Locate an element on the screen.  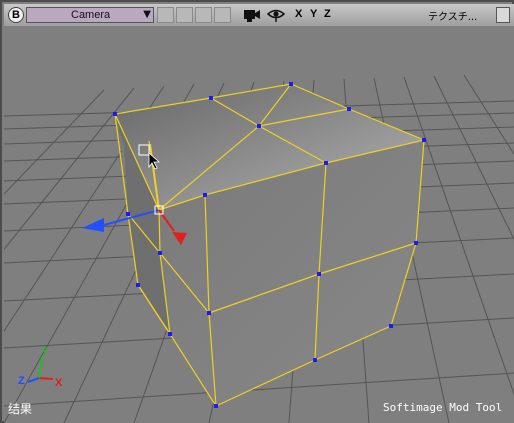
camera-dropdown: Camera ▼ is located at coordinates (90, 15).